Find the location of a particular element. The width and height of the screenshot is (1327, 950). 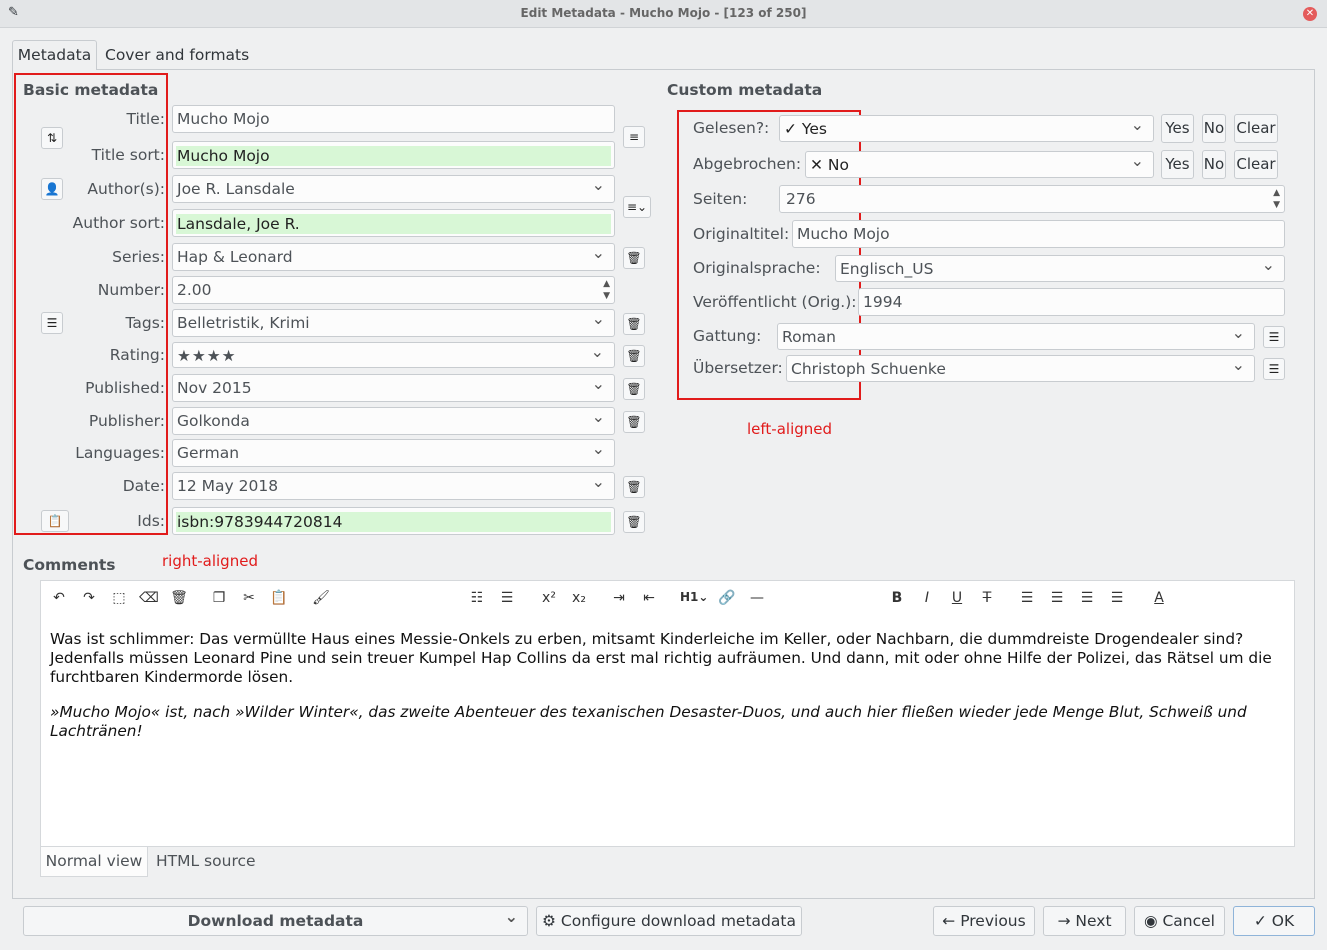

configure-download-button: ⚙ Configure download metadata is located at coordinates (669, 921).